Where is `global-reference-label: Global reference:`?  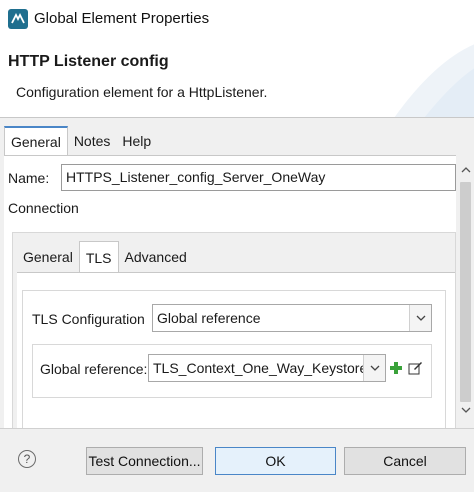 global-reference-label: Global reference: is located at coordinates (94, 369).